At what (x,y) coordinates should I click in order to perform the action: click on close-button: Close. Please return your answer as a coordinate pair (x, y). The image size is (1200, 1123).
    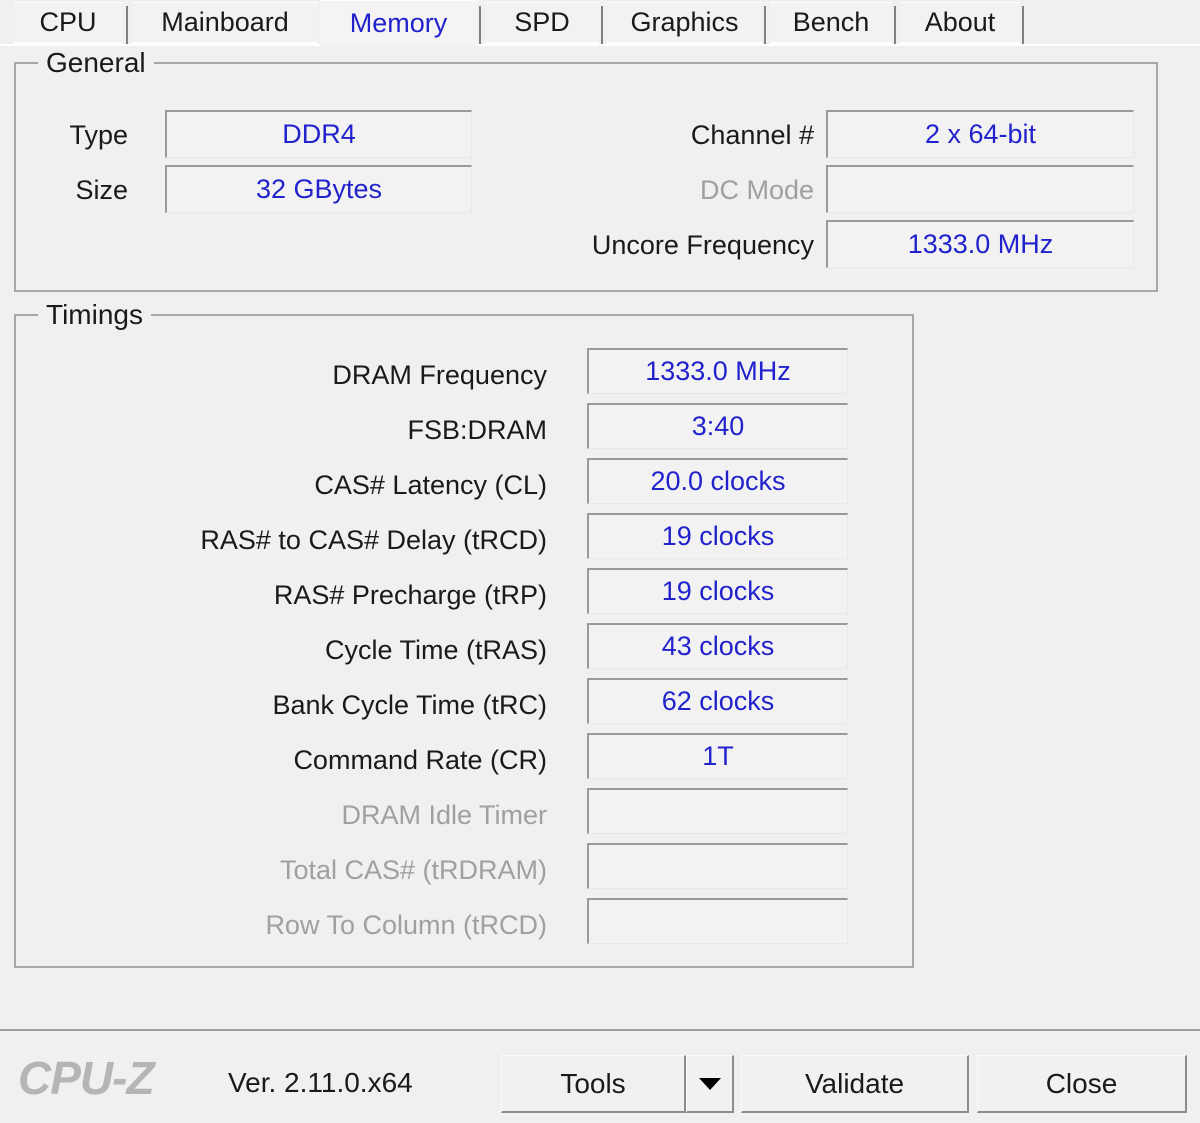
    Looking at the image, I should click on (1082, 1084).